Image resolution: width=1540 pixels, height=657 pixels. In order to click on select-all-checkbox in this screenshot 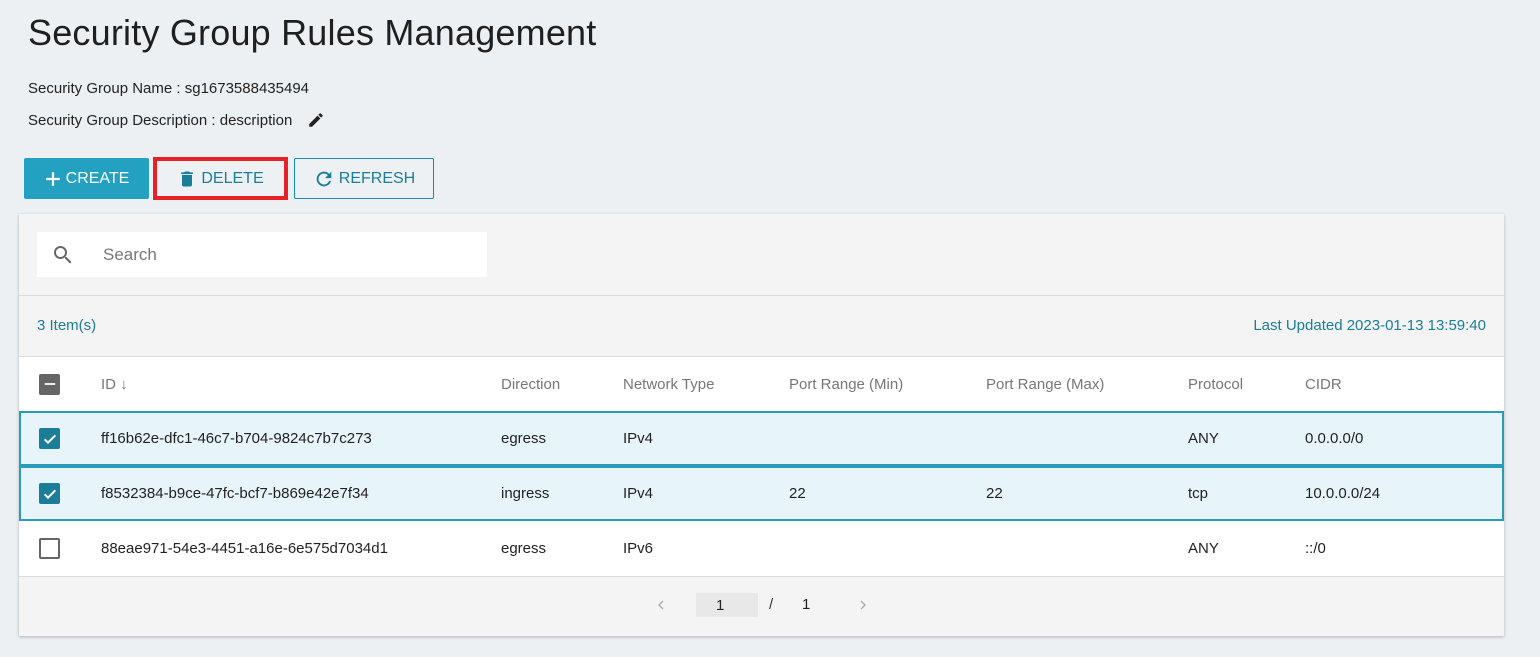, I will do `click(49, 384)`.